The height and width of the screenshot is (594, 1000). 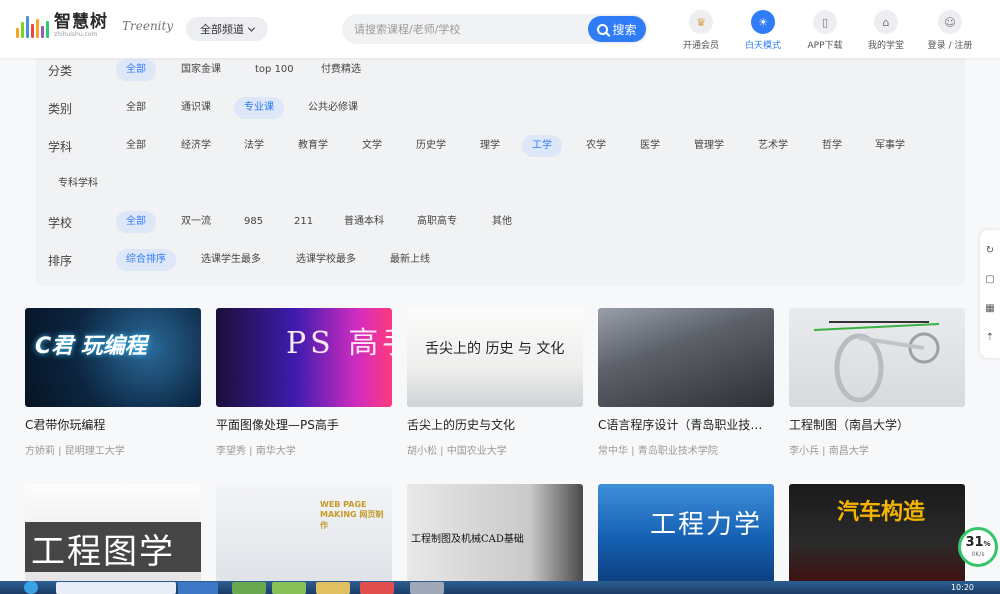 I want to click on sort-option: 选课学生最多, so click(x=231, y=260).